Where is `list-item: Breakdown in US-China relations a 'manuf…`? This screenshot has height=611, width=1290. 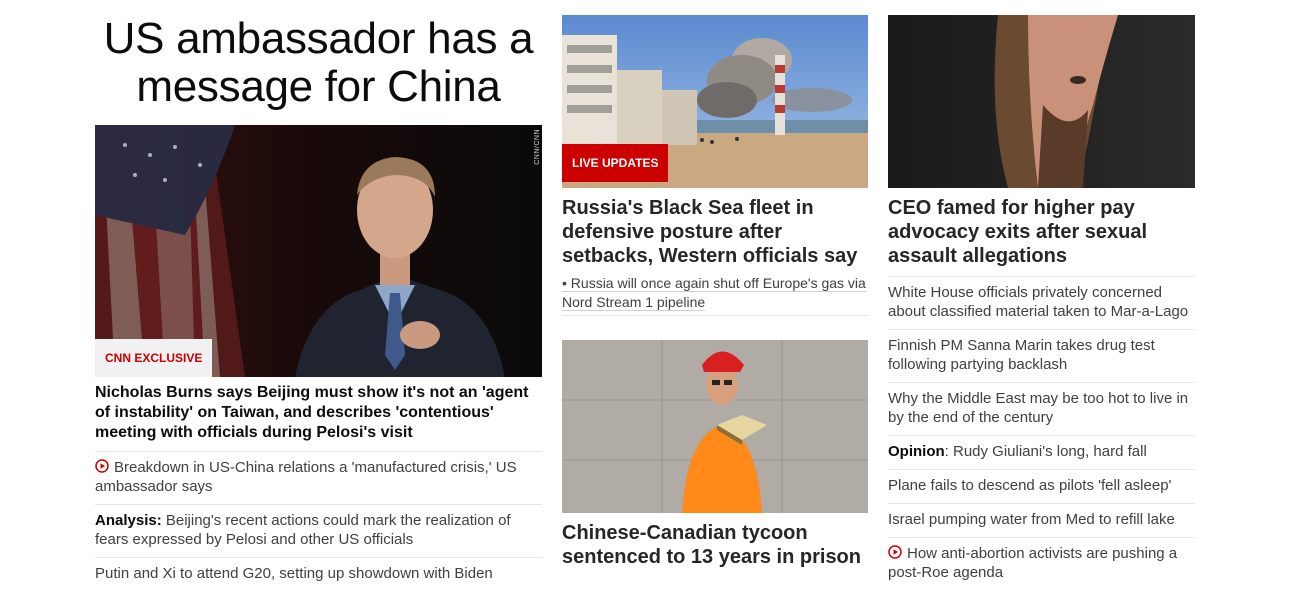 list-item: Breakdown in US-China relations a 'manuf… is located at coordinates (318, 477).